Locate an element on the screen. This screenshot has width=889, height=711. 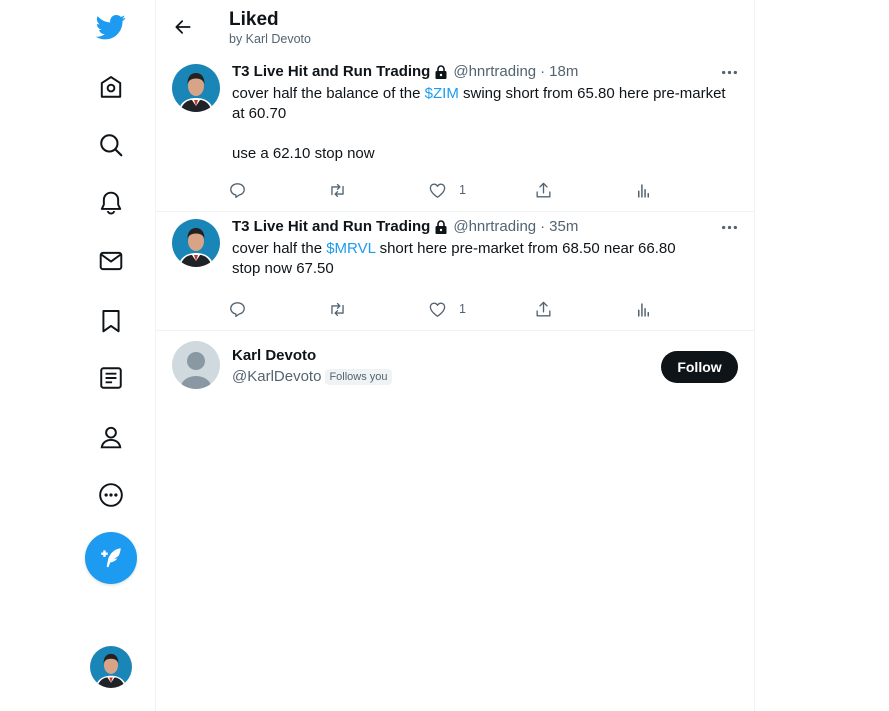
user-handle-row: @KarlDevoto Follows you is located at coordinates (312, 376).